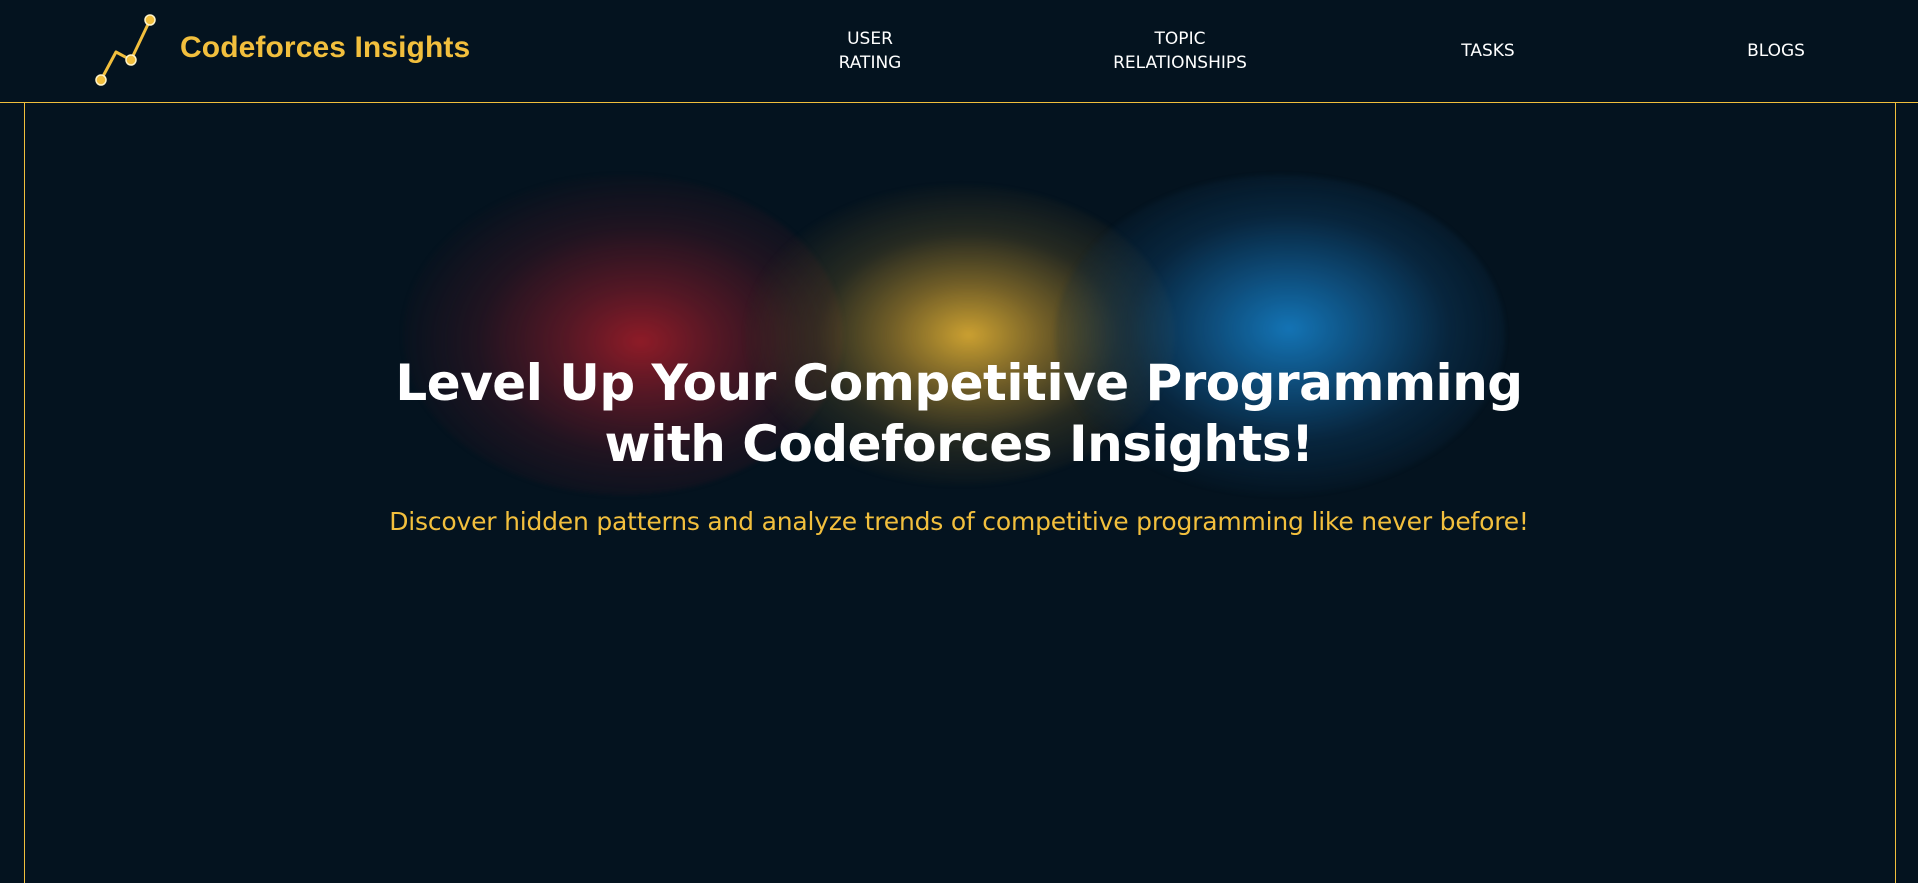  Describe the element at coordinates (959, 383) in the screenshot. I see `hero-title-line1: Level Up Your Competitive Programming` at that location.